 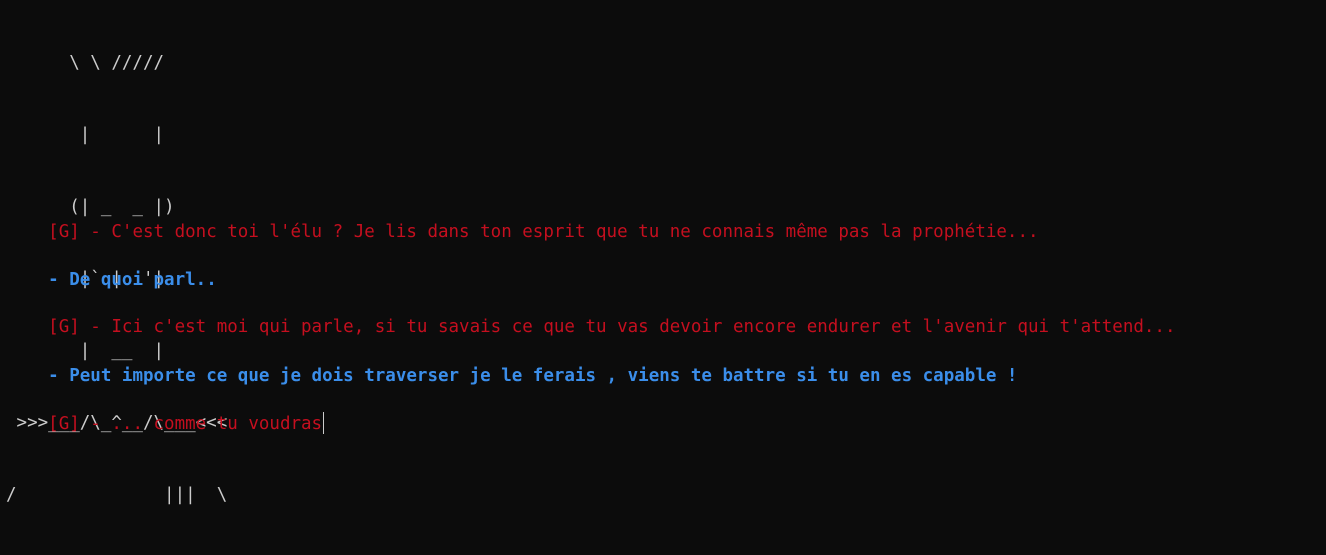 What do you see at coordinates (85, 135) in the screenshot?
I see `ascii-line: | |` at bounding box center [85, 135].